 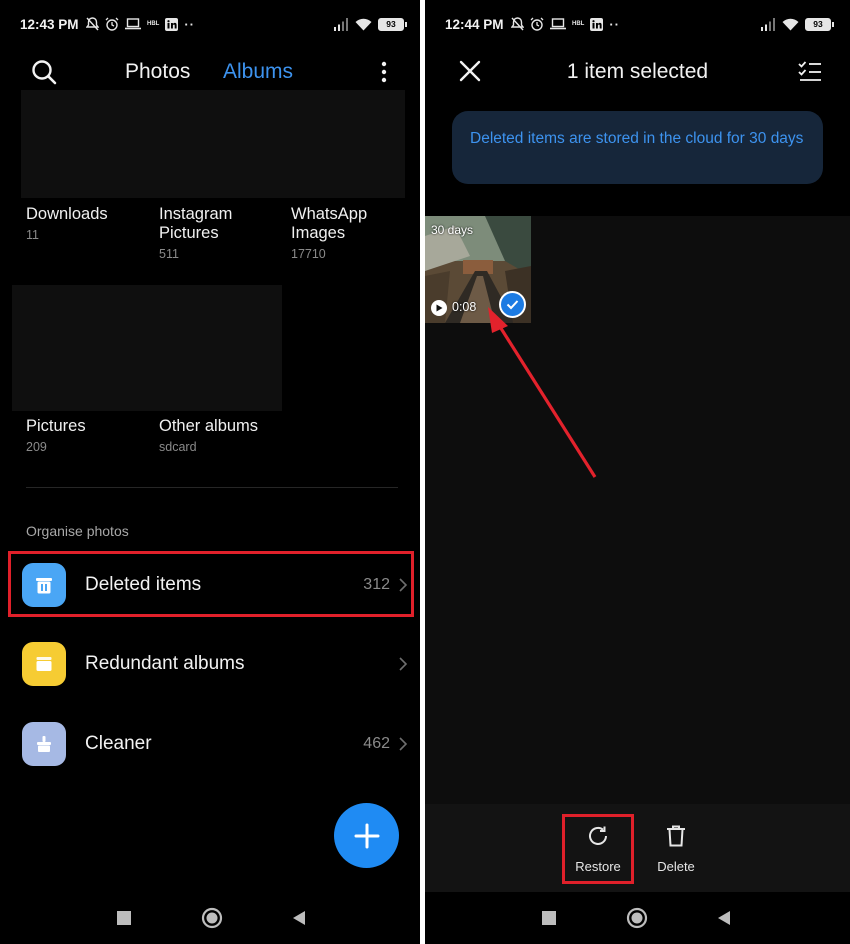 What do you see at coordinates (676, 849) in the screenshot?
I see `delete-button: Delete` at bounding box center [676, 849].